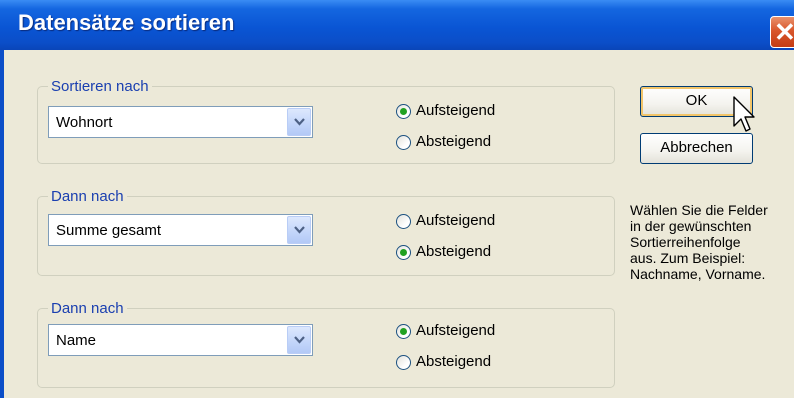 This screenshot has height=398, width=794. What do you see at coordinates (699, 210) in the screenshot?
I see `help-line: Wählen Sie die Felder` at bounding box center [699, 210].